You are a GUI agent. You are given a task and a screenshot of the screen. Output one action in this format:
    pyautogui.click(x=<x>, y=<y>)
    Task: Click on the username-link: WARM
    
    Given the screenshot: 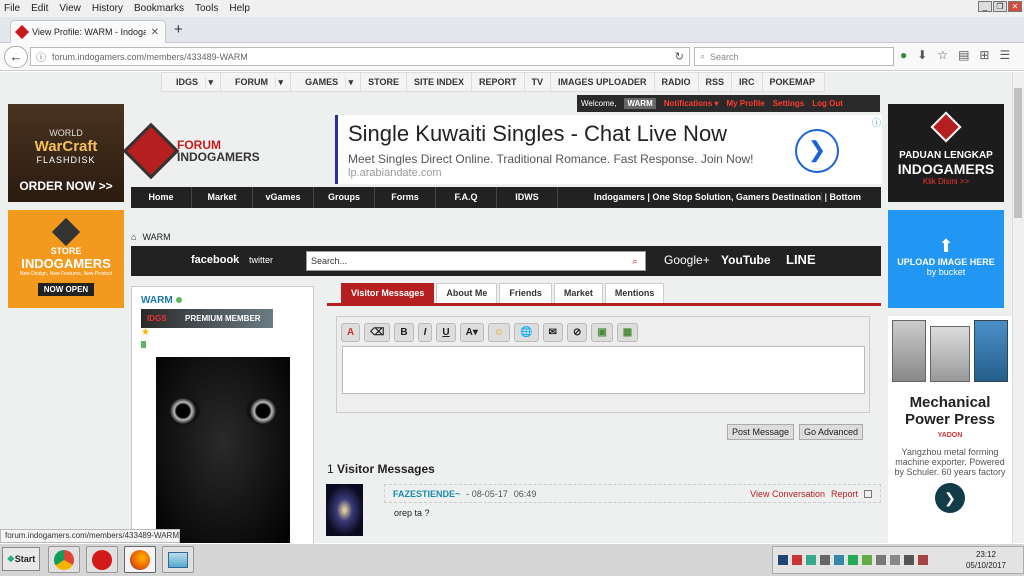 What is the action you would take?
    pyautogui.click(x=640, y=103)
    